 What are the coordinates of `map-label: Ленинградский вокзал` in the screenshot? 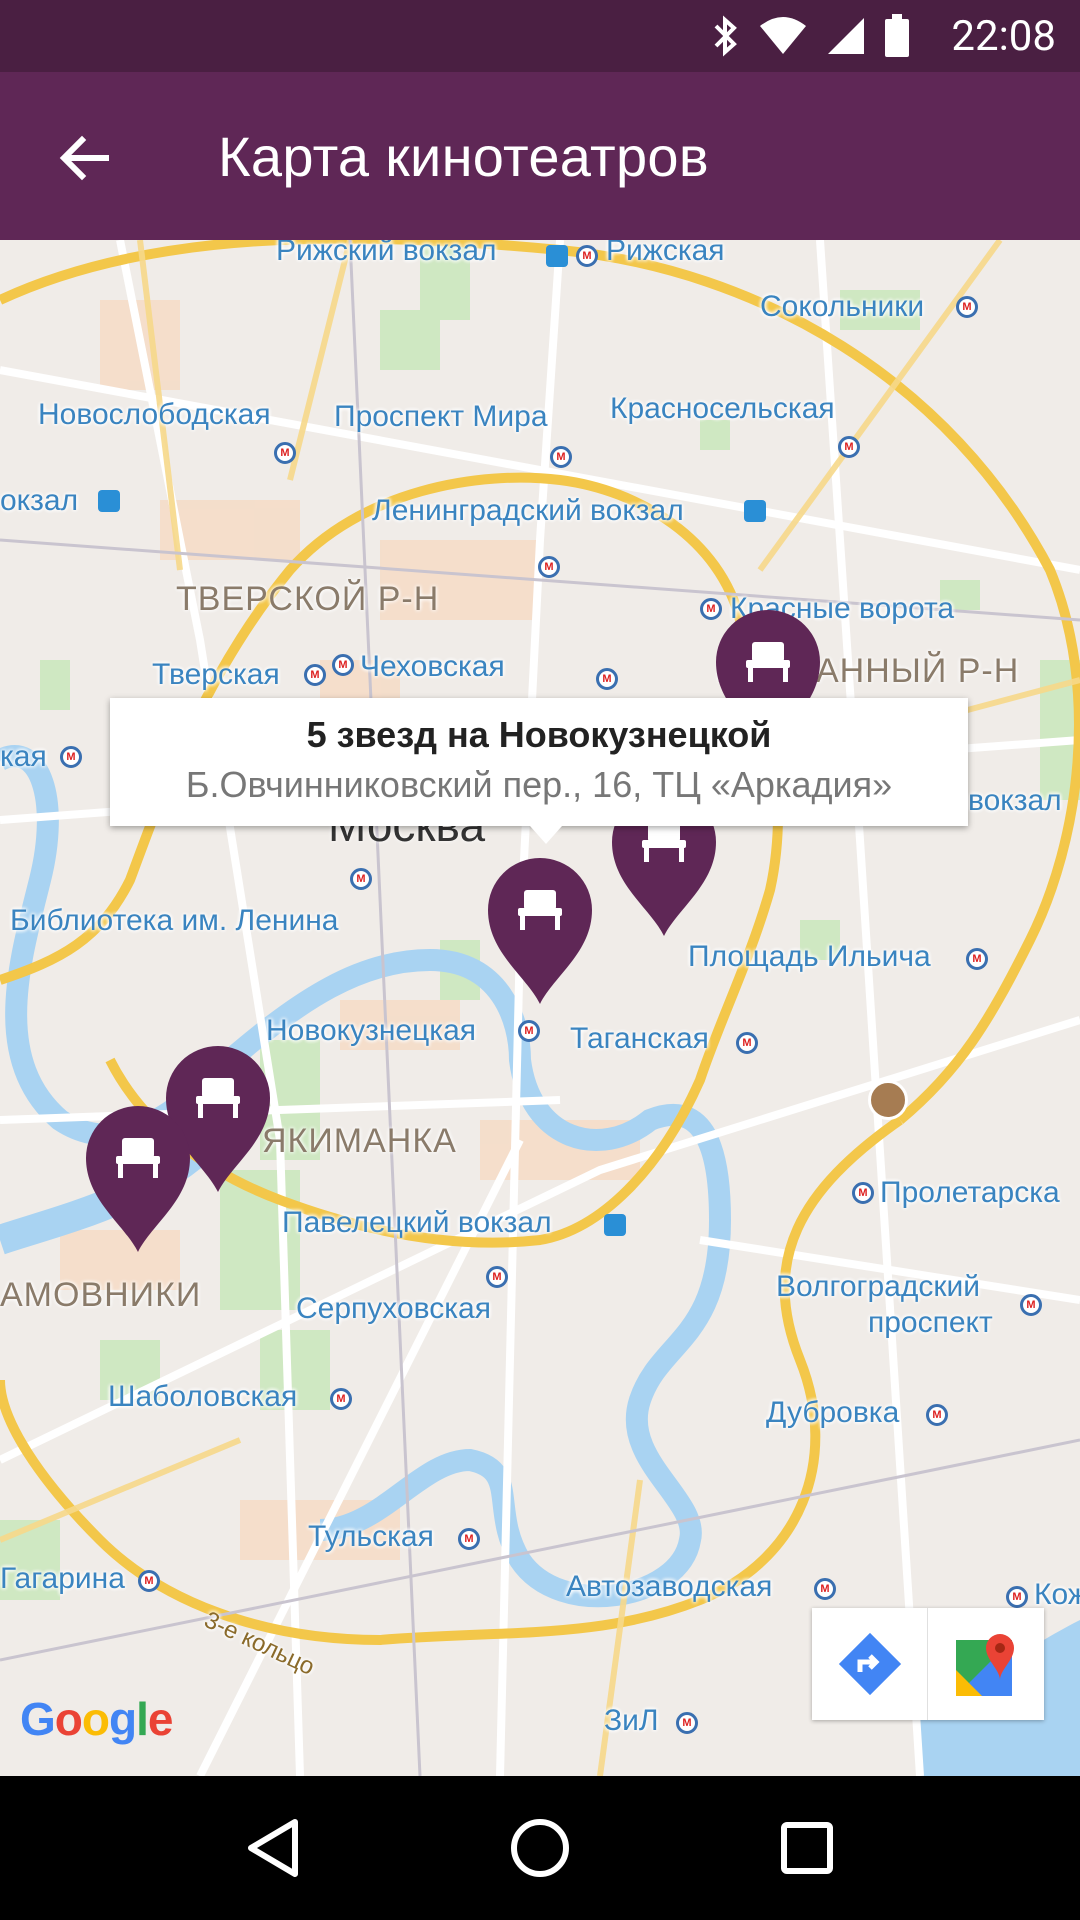 It's located at (528, 510).